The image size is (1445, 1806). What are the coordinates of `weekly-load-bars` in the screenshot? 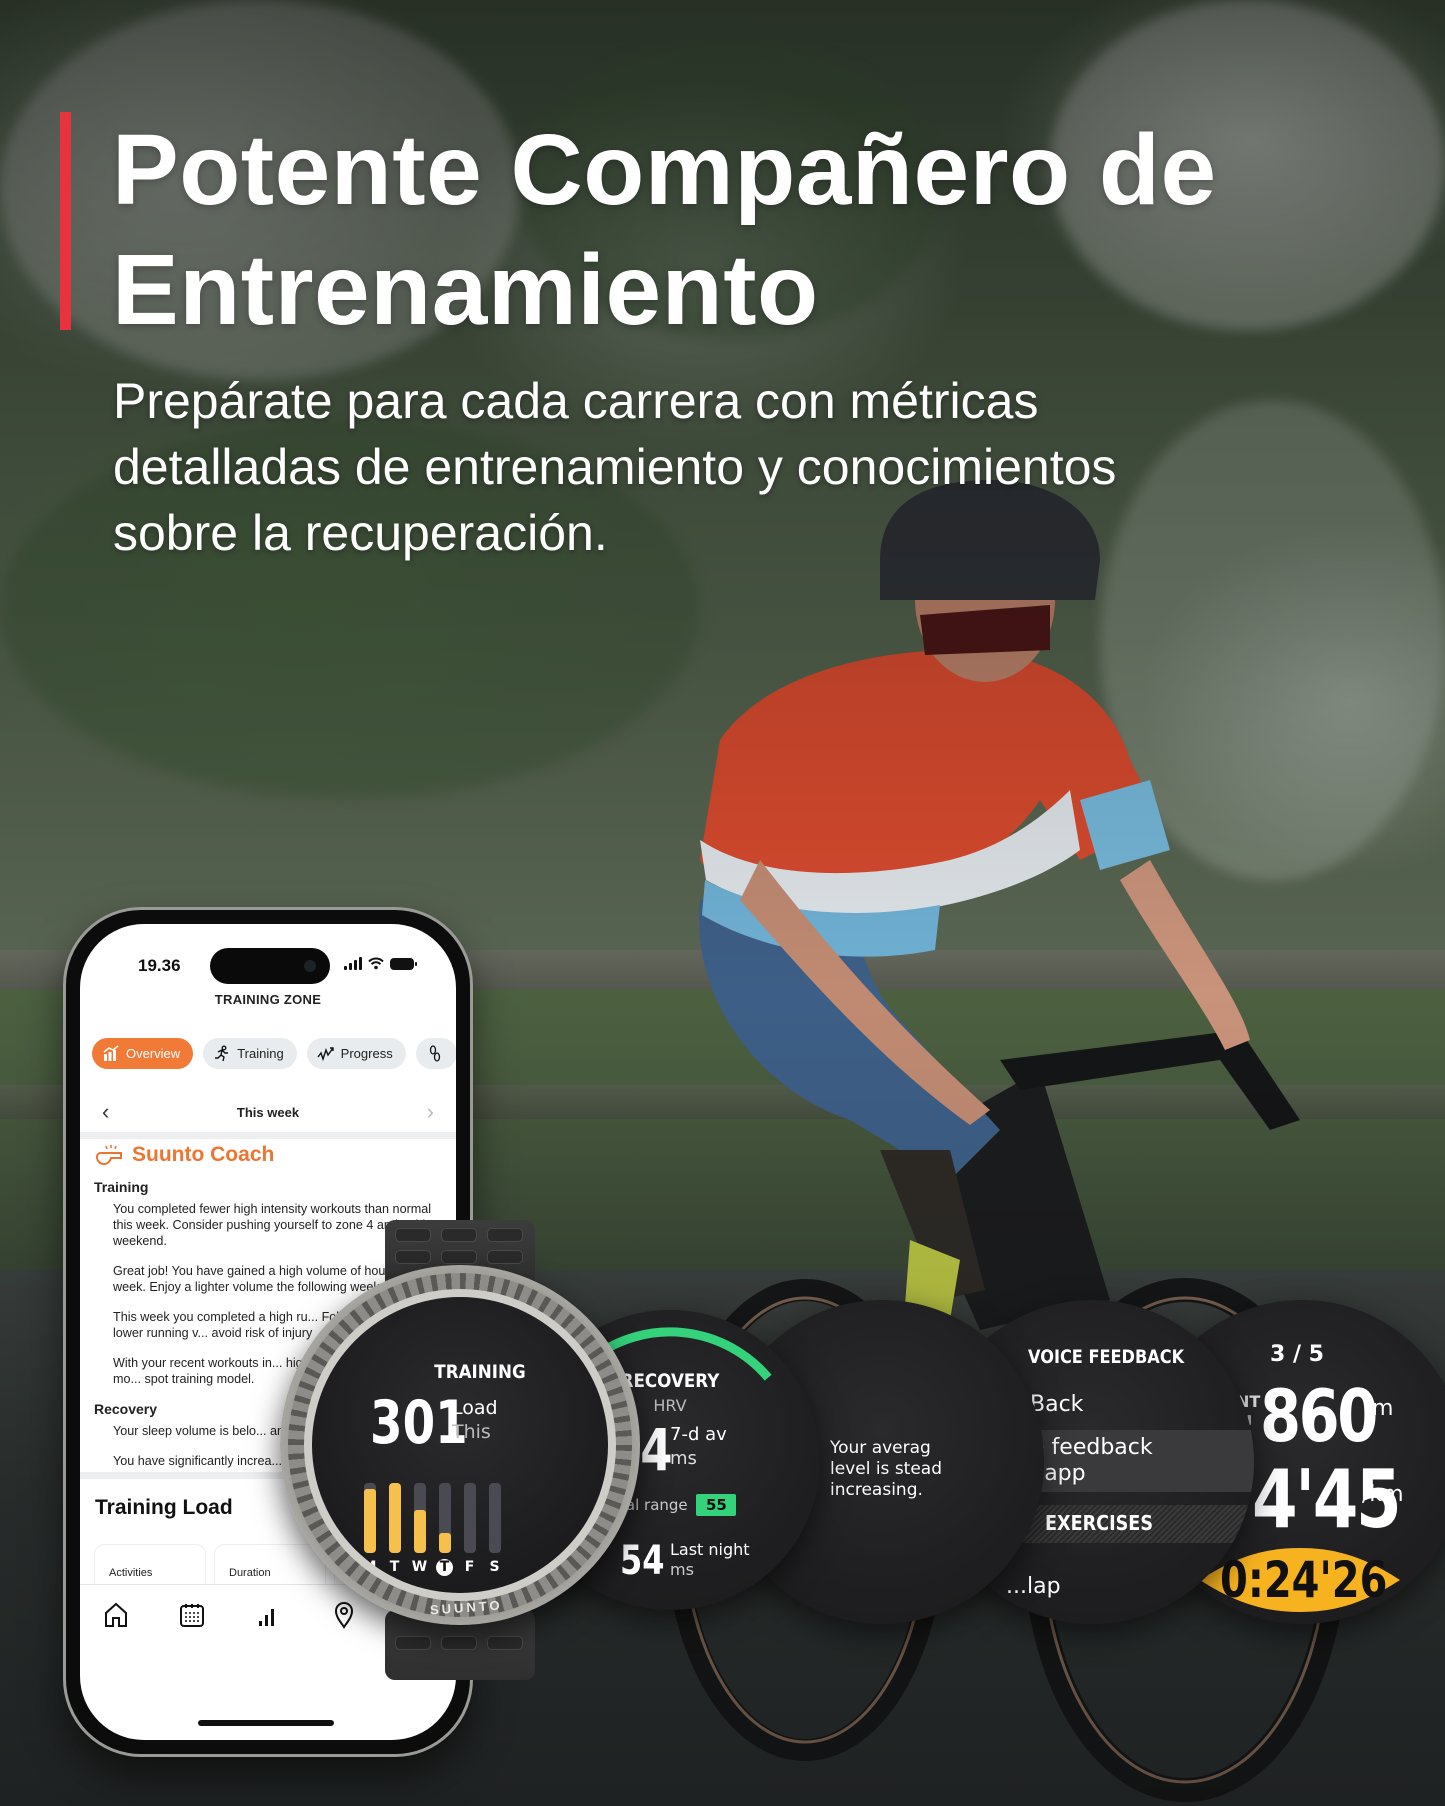 It's located at (432, 1518).